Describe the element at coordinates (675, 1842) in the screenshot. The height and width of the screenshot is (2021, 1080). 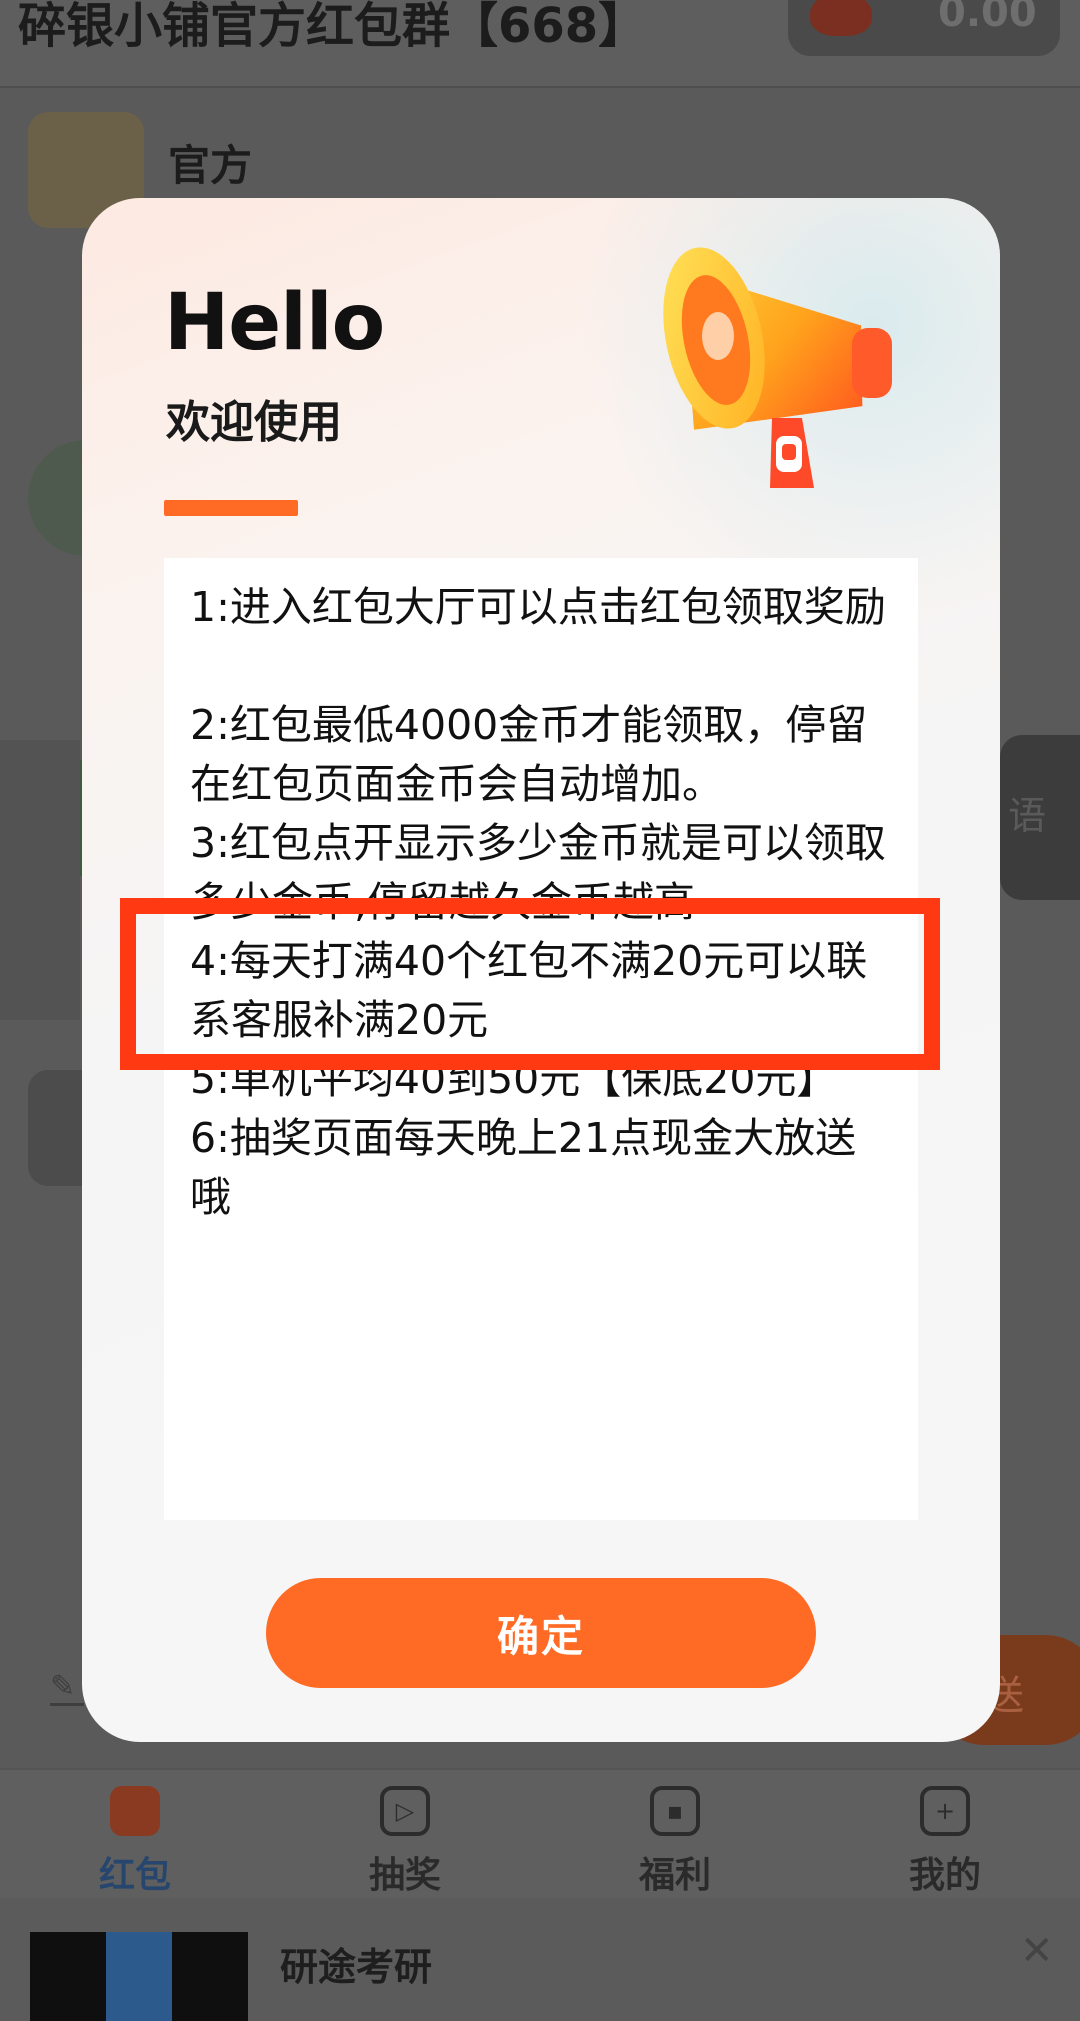
I see `tab-welfare: ▪ 福利` at that location.